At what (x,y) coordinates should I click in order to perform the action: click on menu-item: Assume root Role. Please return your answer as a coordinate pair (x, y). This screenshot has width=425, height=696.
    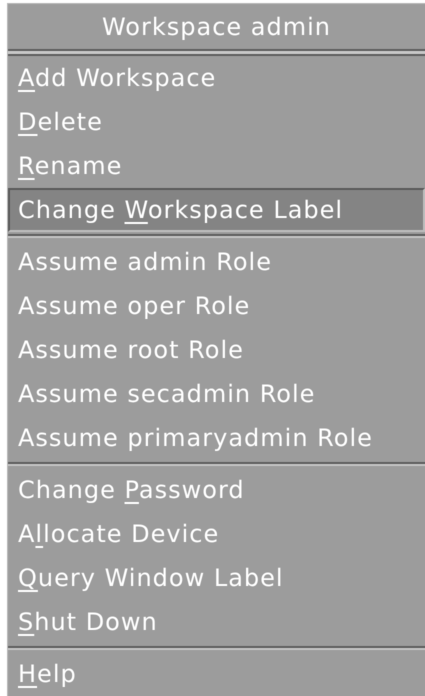
    Looking at the image, I should click on (216, 350).